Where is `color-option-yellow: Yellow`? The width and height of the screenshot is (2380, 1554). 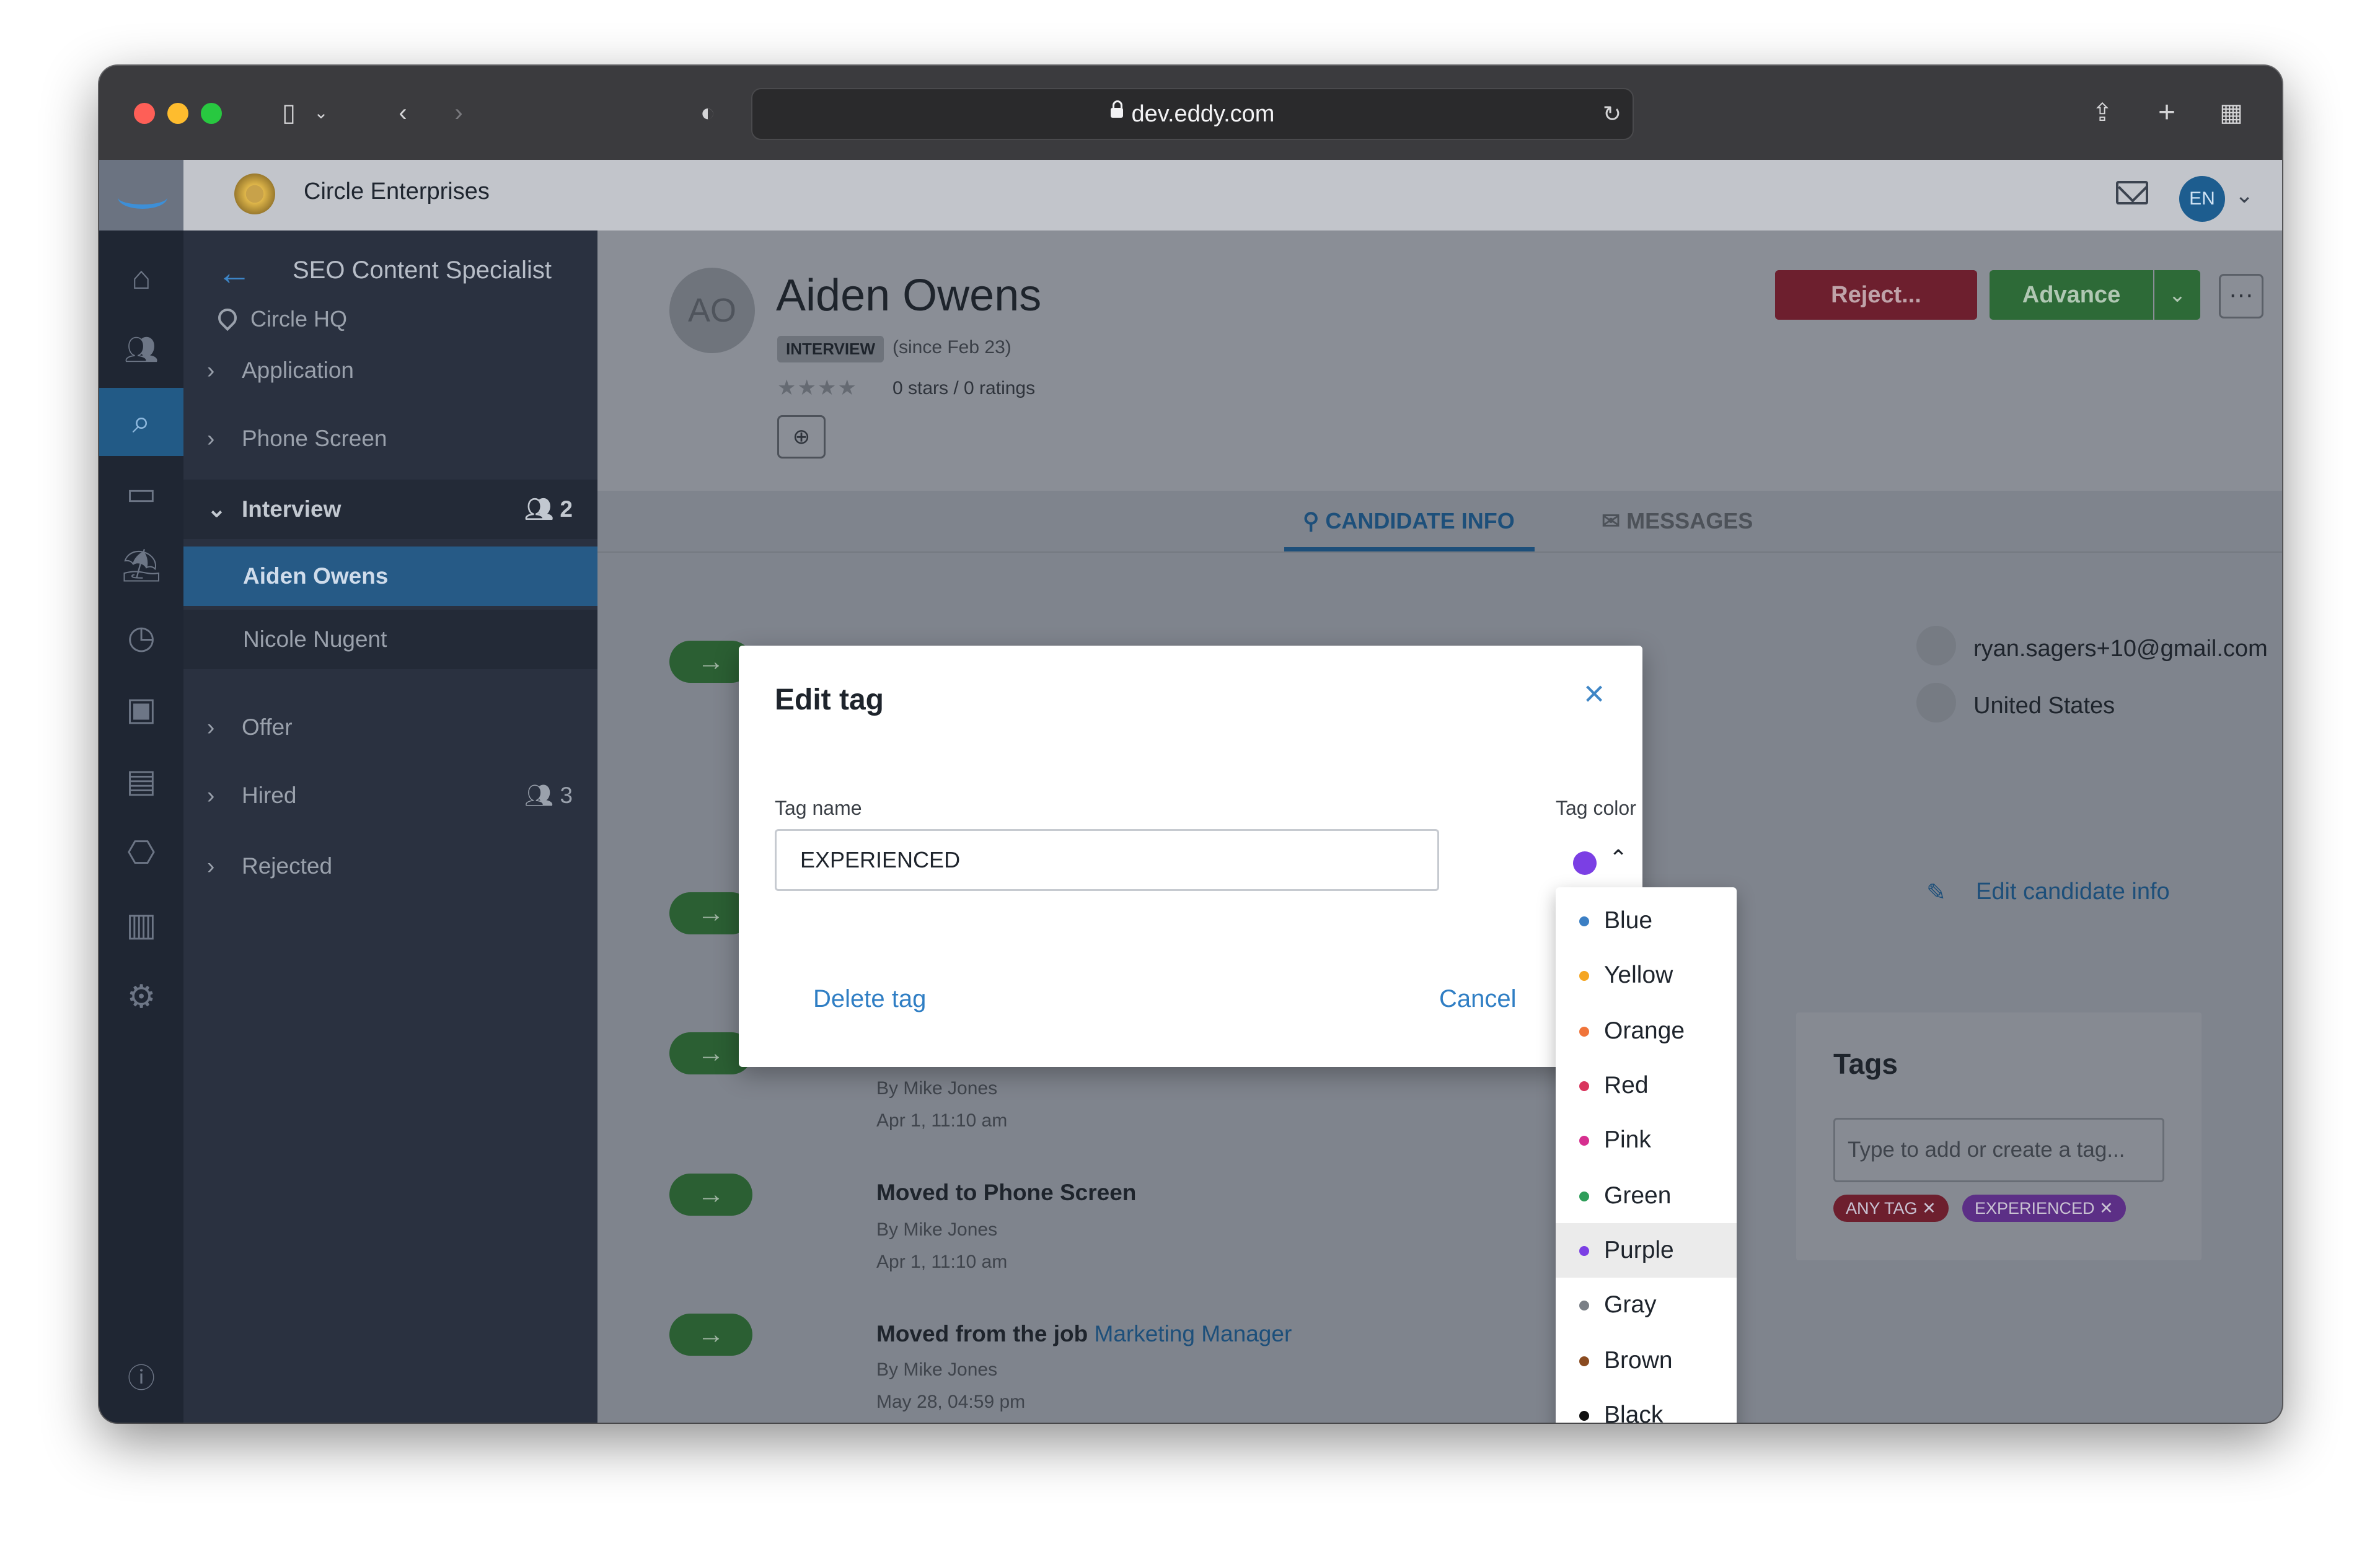 color-option-yellow: Yellow is located at coordinates (1646, 975).